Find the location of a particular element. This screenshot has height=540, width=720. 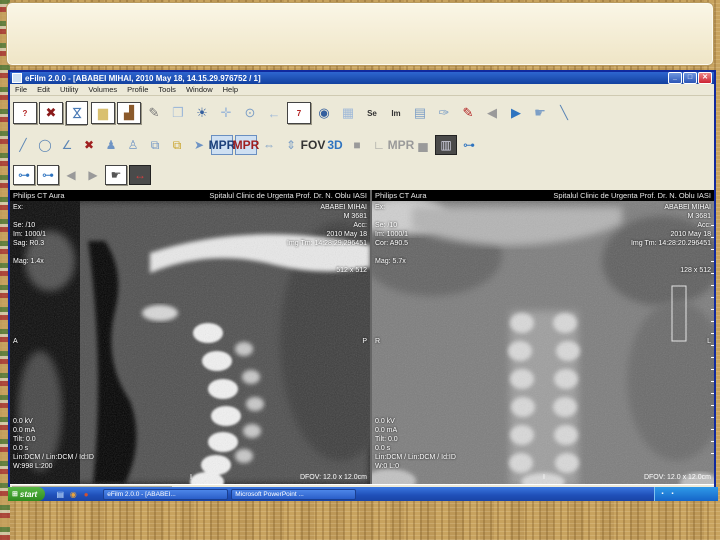

report-icon: ▤ is located at coordinates (420, 113).